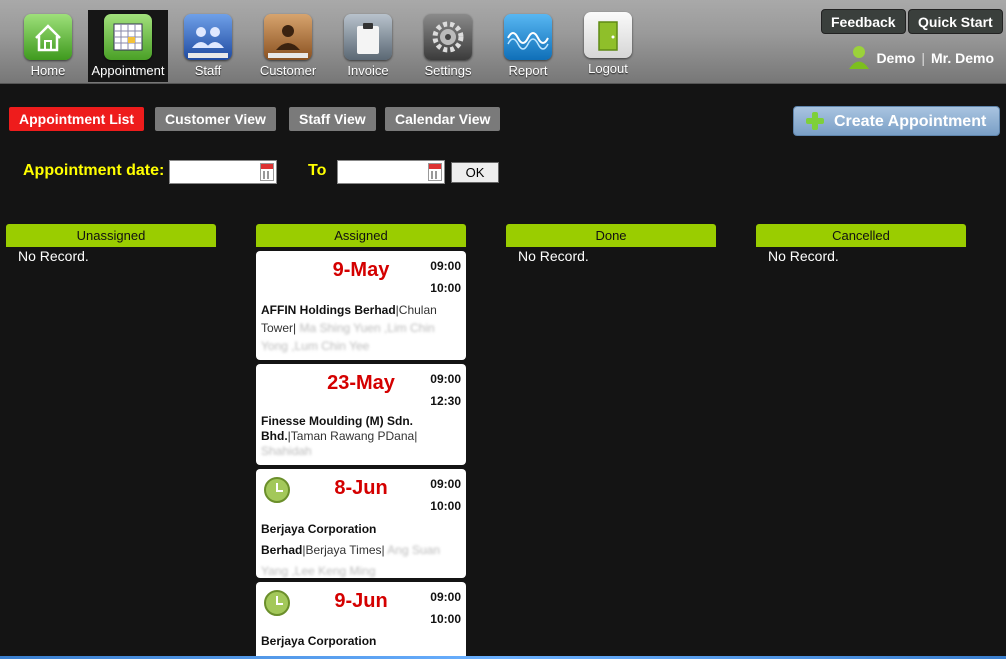  Describe the element at coordinates (319, 641) in the screenshot. I see `customer-name: Berjaya Corporation` at that location.